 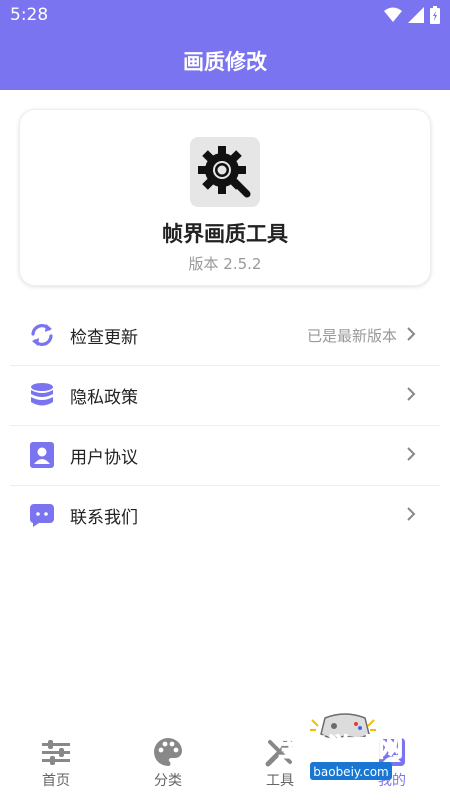 I want to click on menu-row-privacy-policy: 隐私政策, so click(x=225, y=395).